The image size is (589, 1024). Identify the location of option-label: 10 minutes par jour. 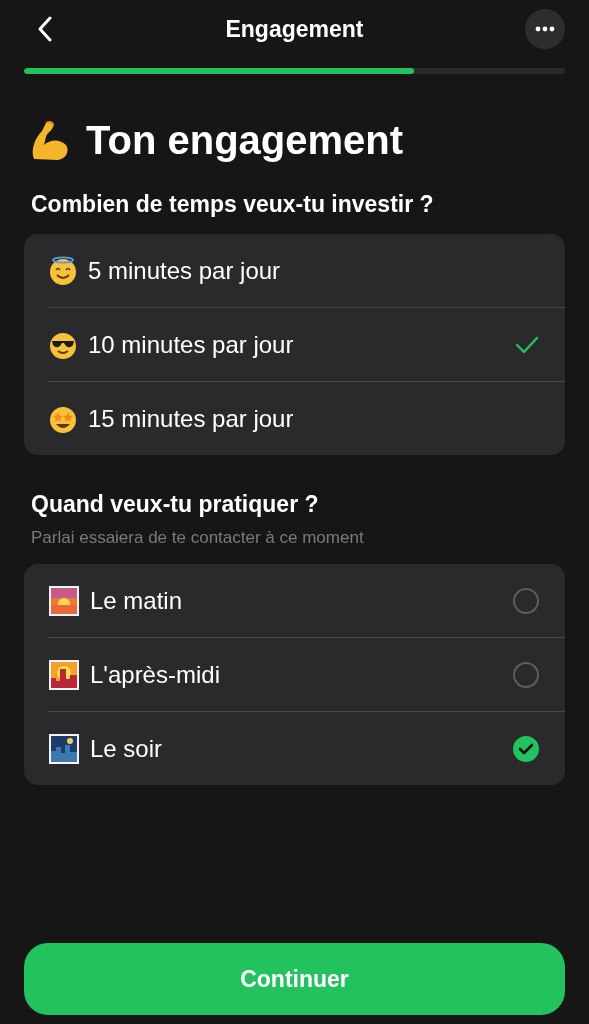
(191, 344).